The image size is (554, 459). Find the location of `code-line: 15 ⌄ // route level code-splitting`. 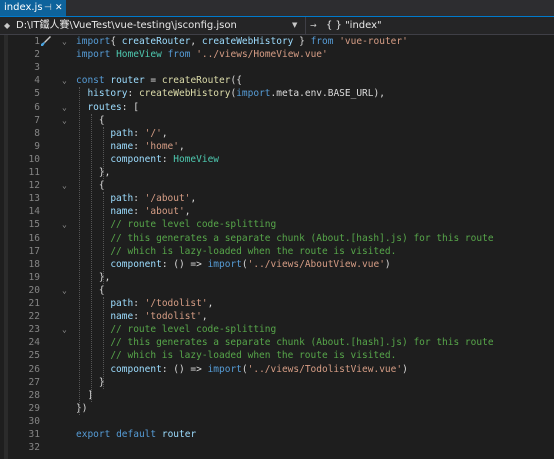

code-line: 15 ⌄ // route level code-splitting is located at coordinates (277, 224).